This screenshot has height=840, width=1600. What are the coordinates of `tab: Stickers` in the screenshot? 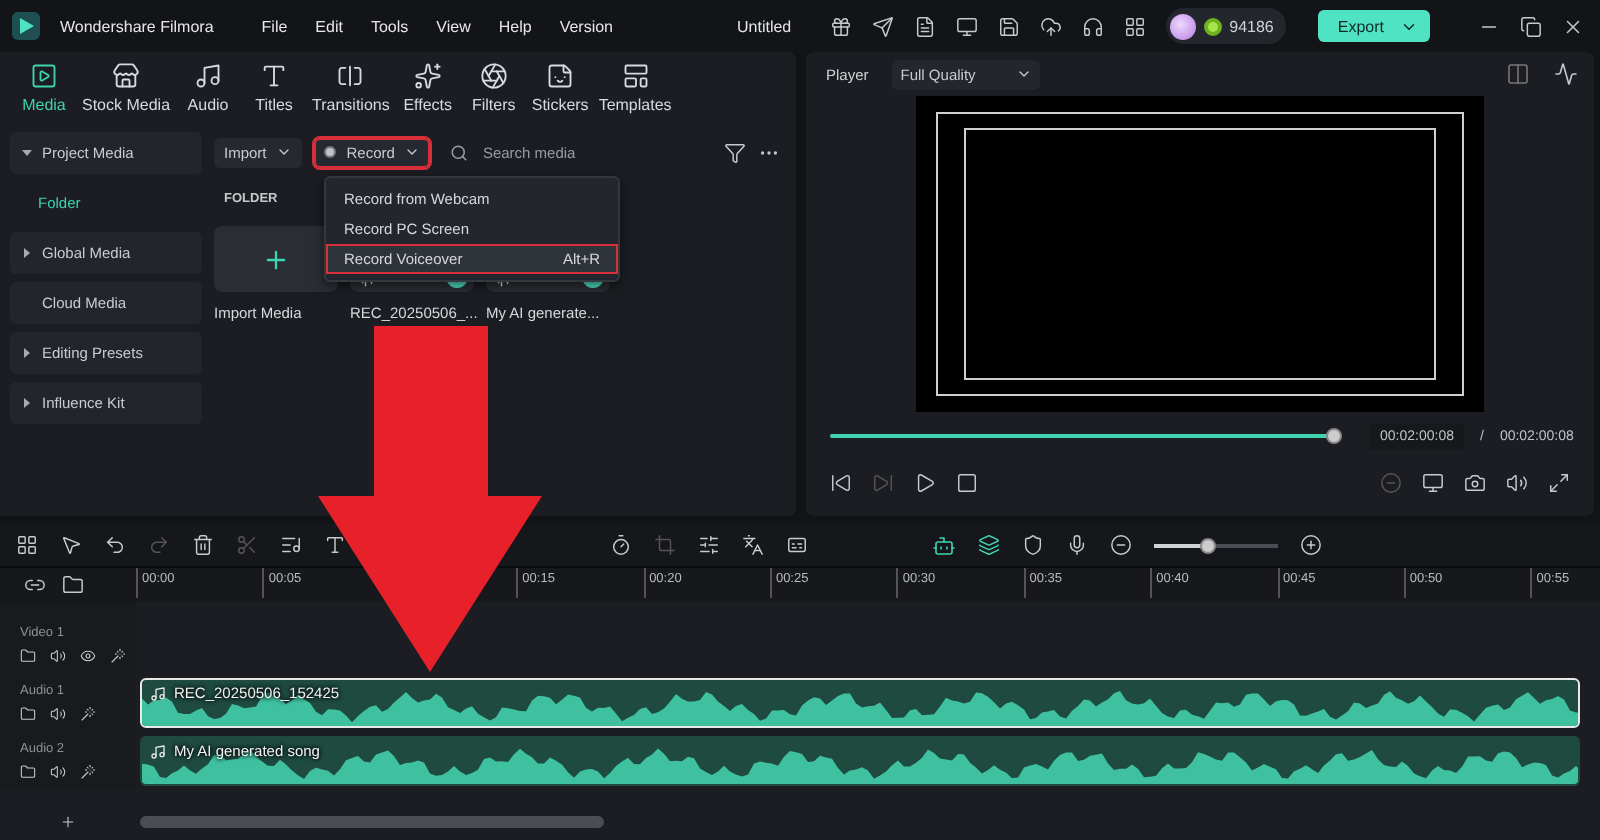 It's located at (560, 88).